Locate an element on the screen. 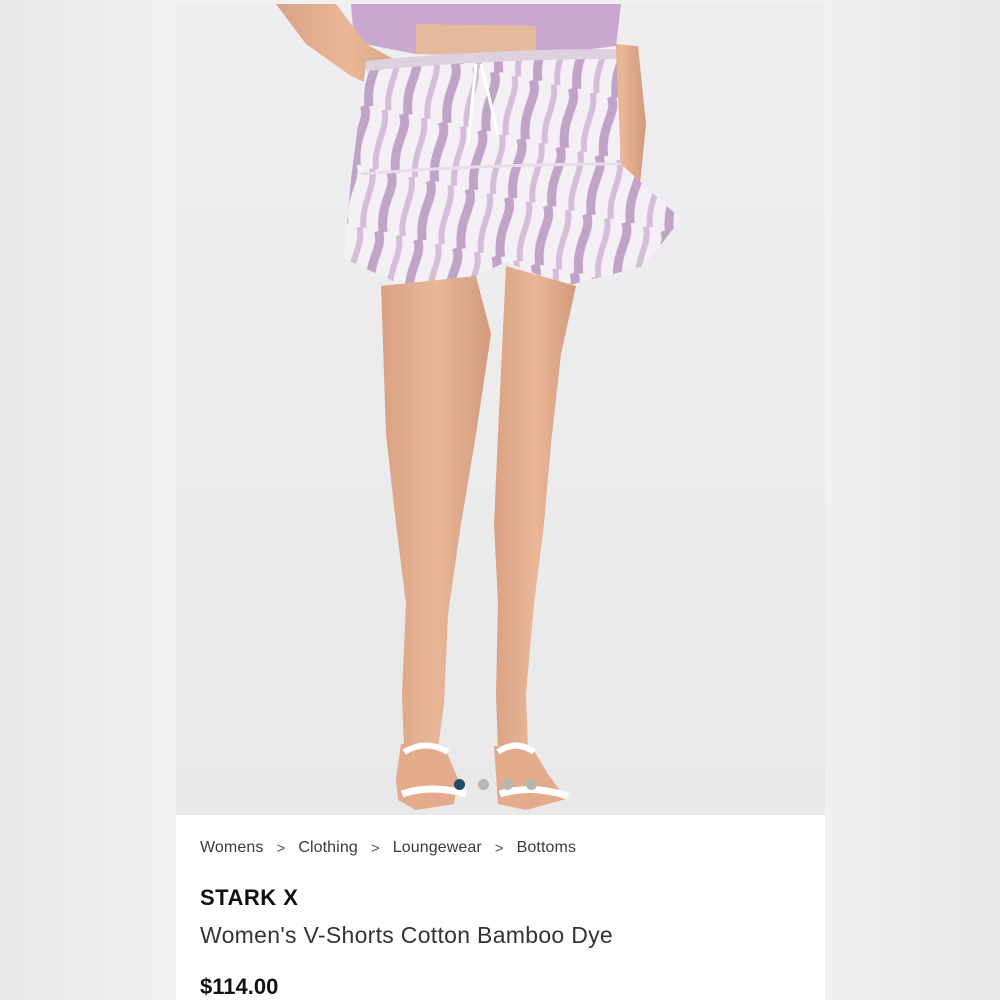 This screenshot has width=1000, height=1000. breadcrumb: Womens > Clothing > Loungewear > Bottoms is located at coordinates (388, 848).